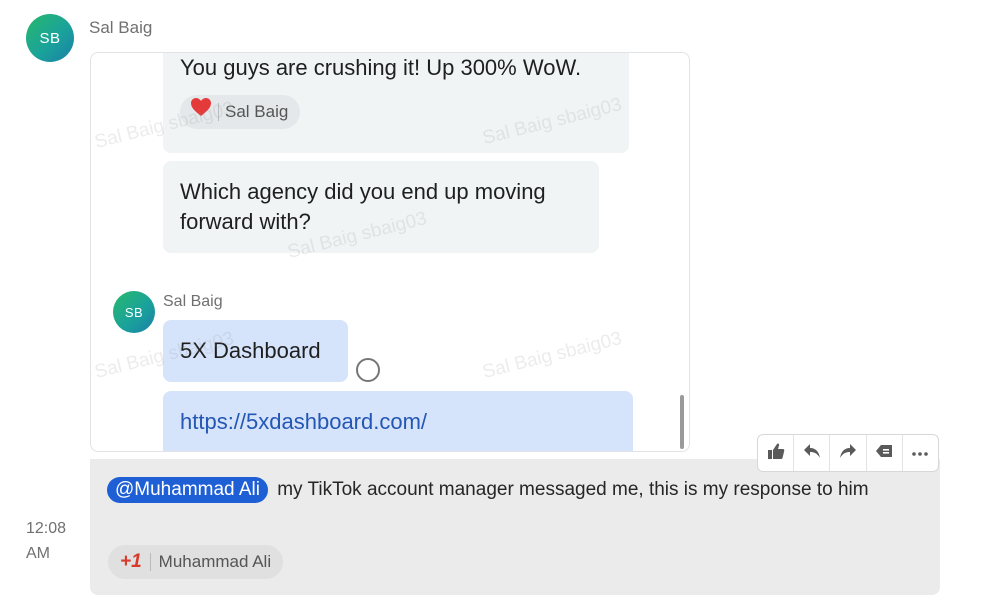 The width and height of the screenshot is (994, 601). Describe the element at coordinates (250, 350) in the screenshot. I see `reply-text: 5X Dashboard` at that location.